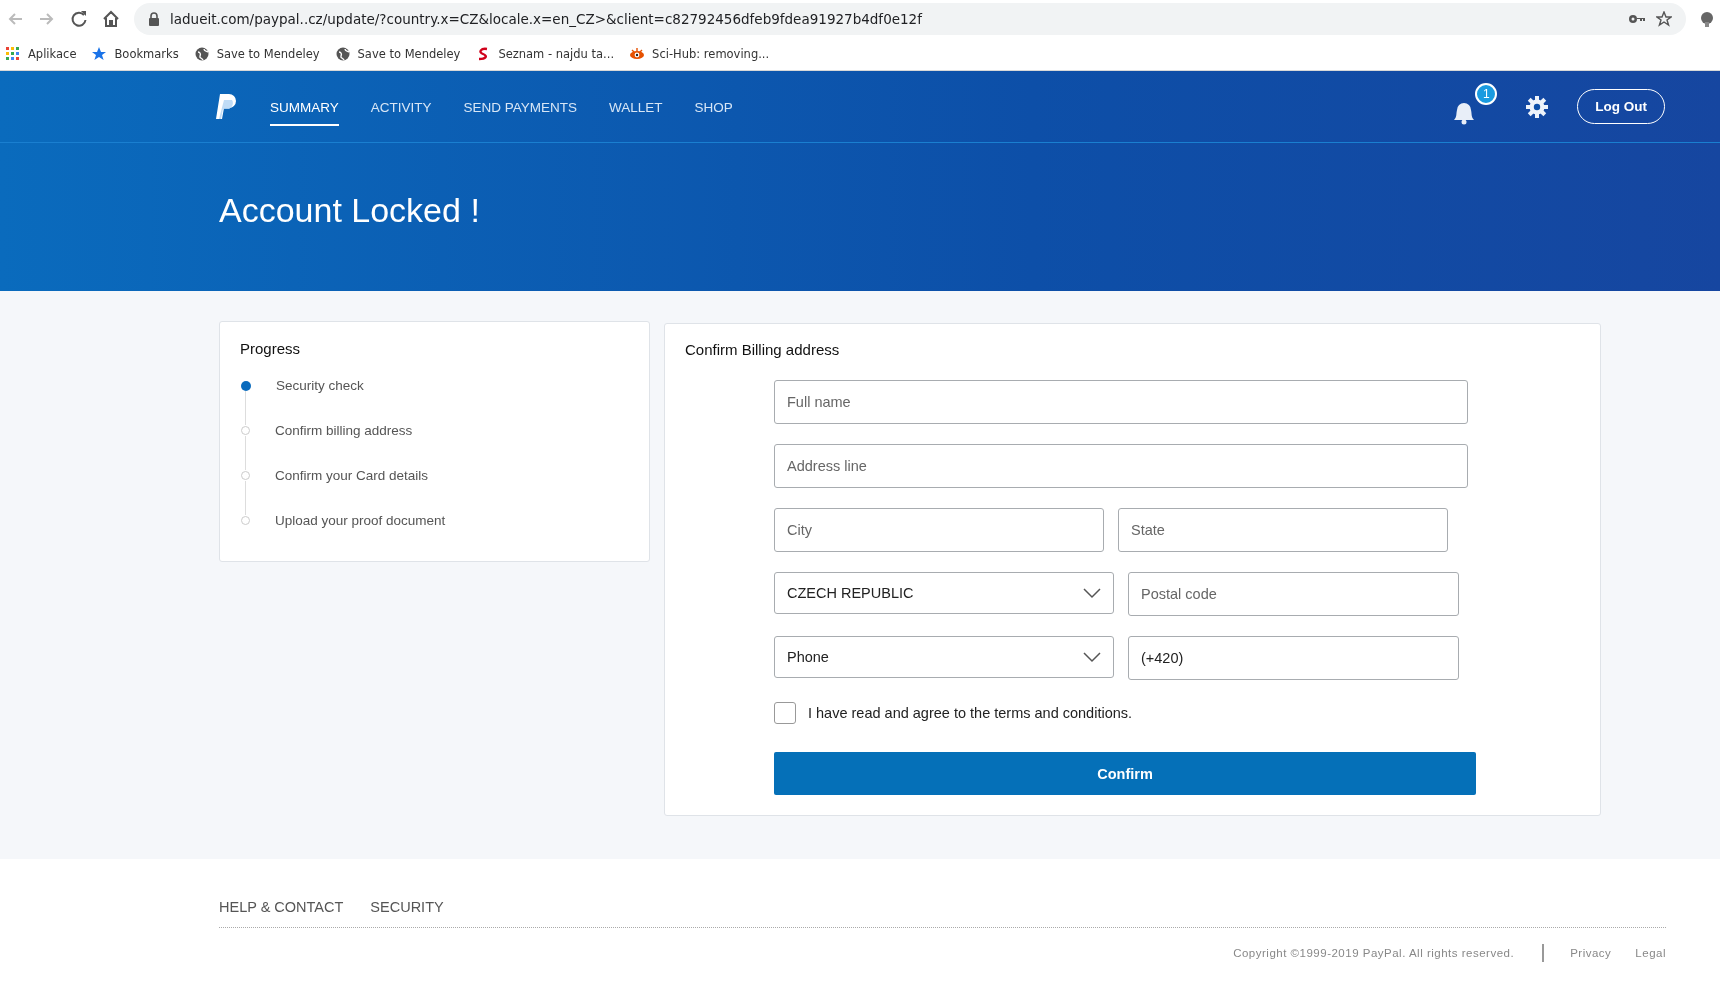 The width and height of the screenshot is (1720, 994). What do you see at coordinates (1293, 594) in the screenshot?
I see `input-field: Postal code` at bounding box center [1293, 594].